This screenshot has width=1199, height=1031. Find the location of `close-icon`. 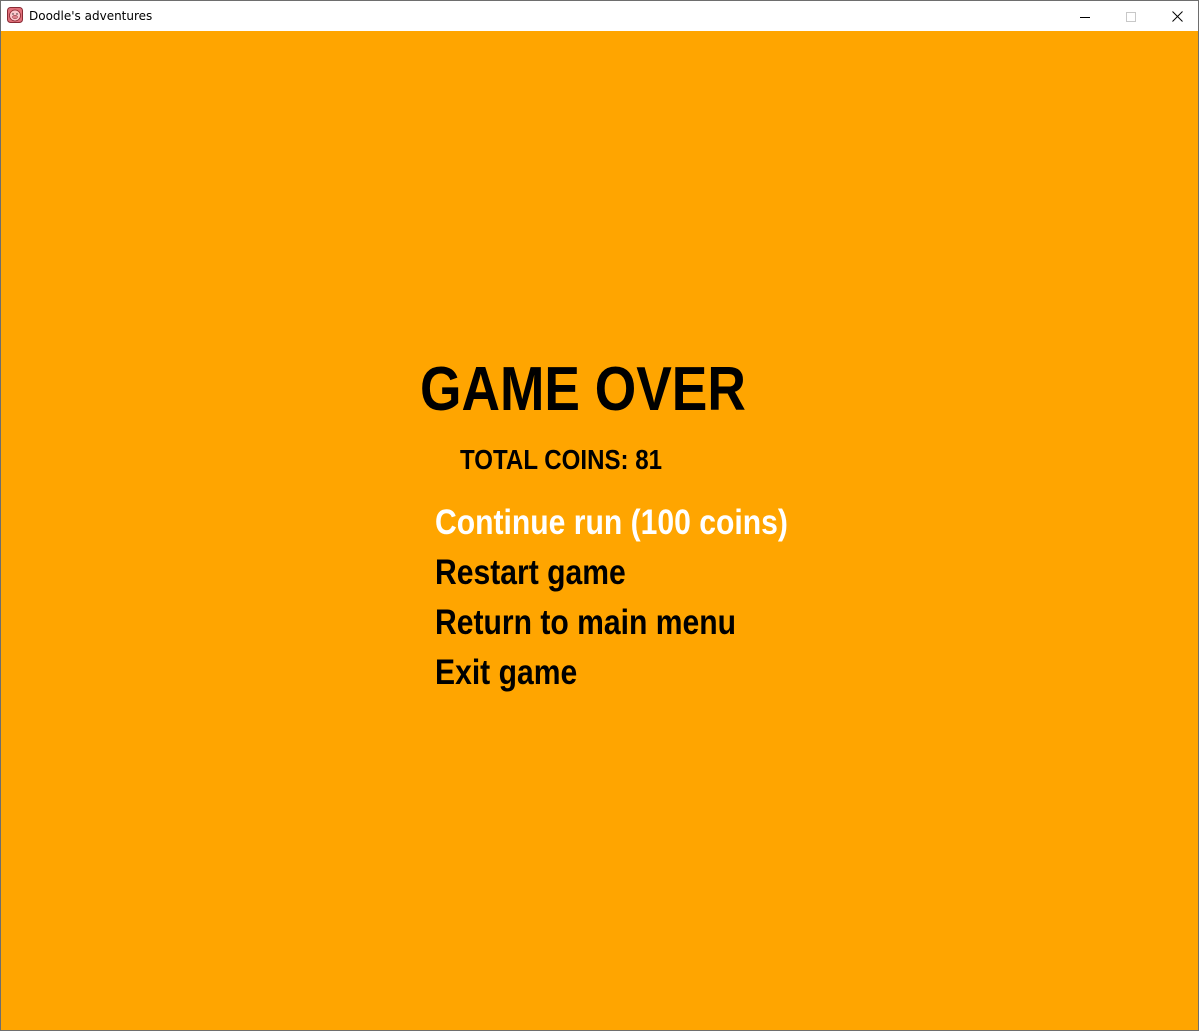

close-icon is located at coordinates (1177, 16).